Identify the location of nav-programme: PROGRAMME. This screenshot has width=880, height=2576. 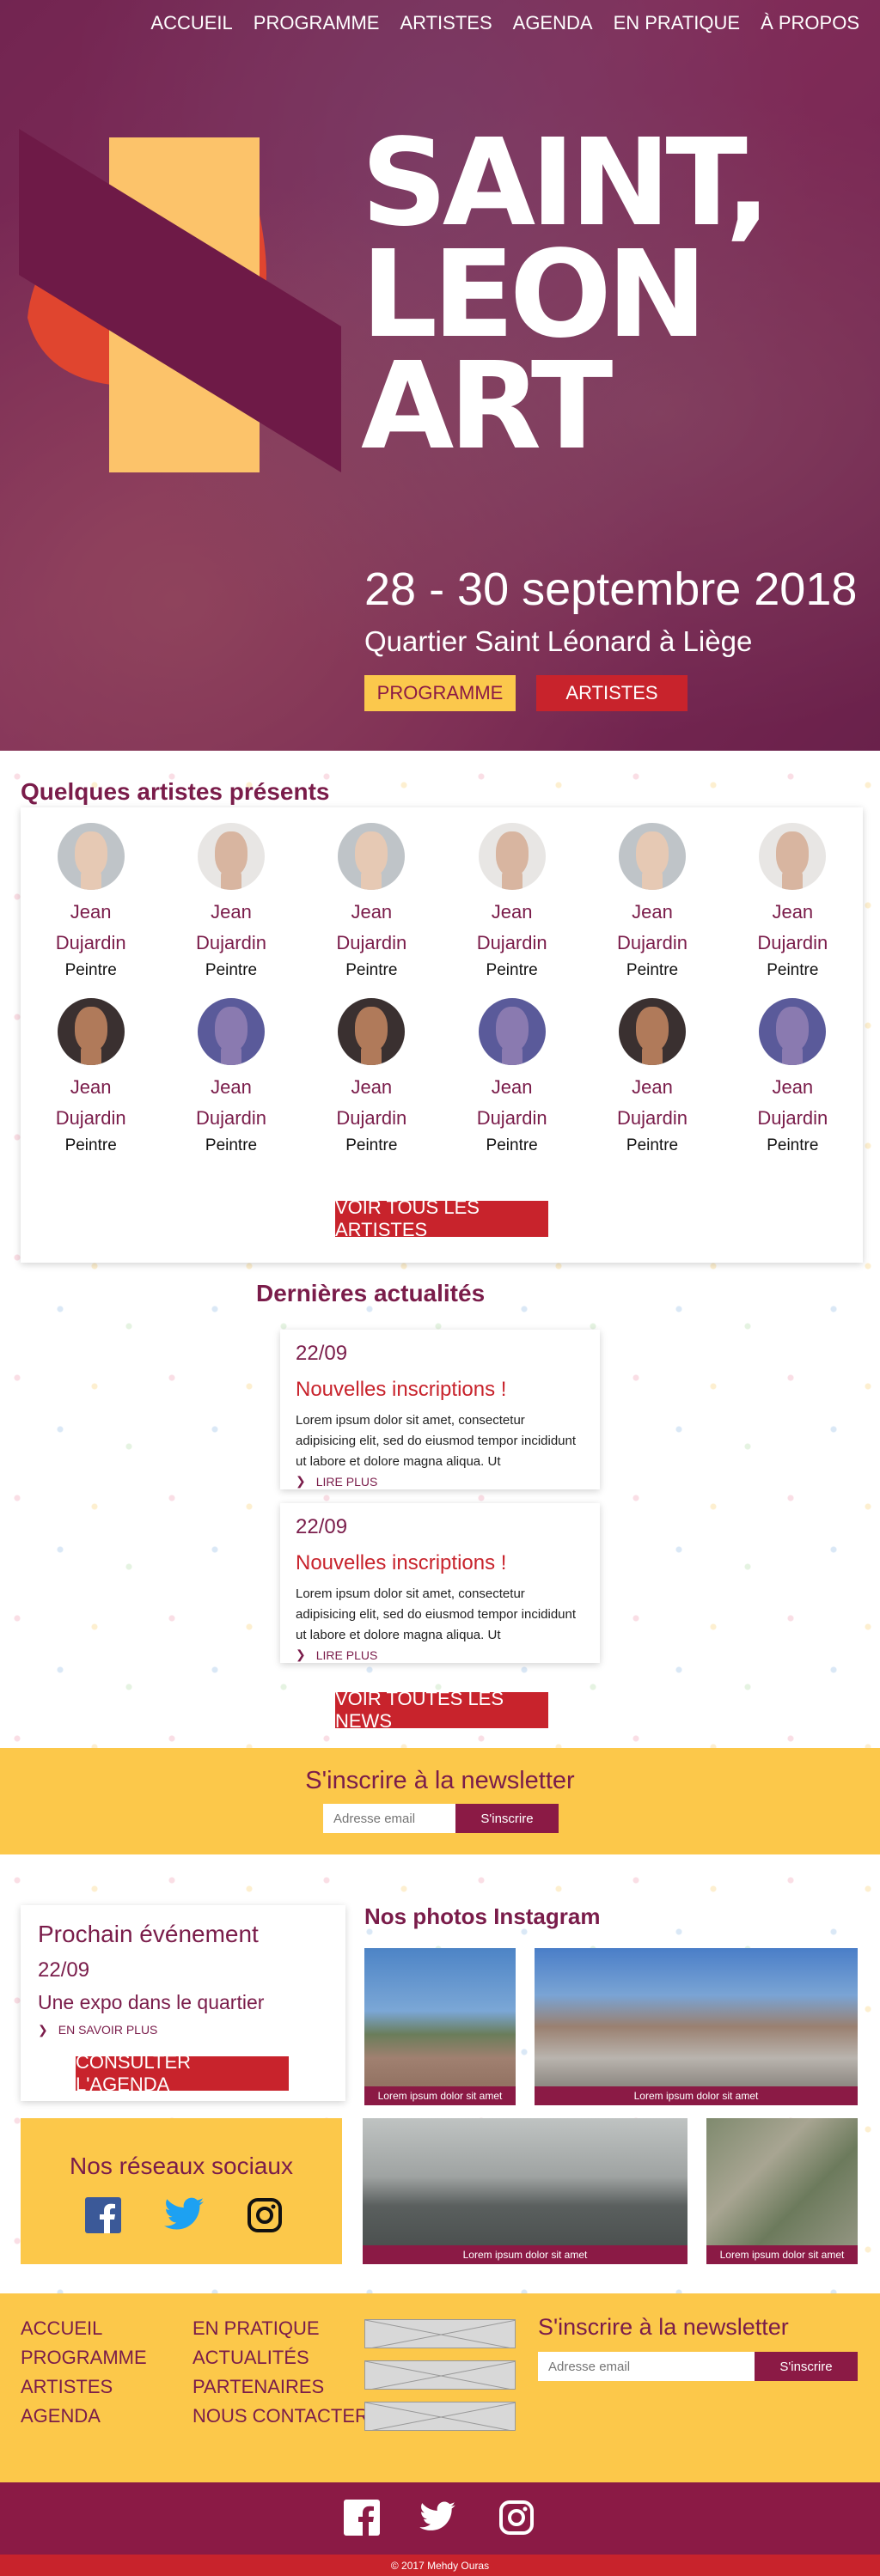
(317, 23).